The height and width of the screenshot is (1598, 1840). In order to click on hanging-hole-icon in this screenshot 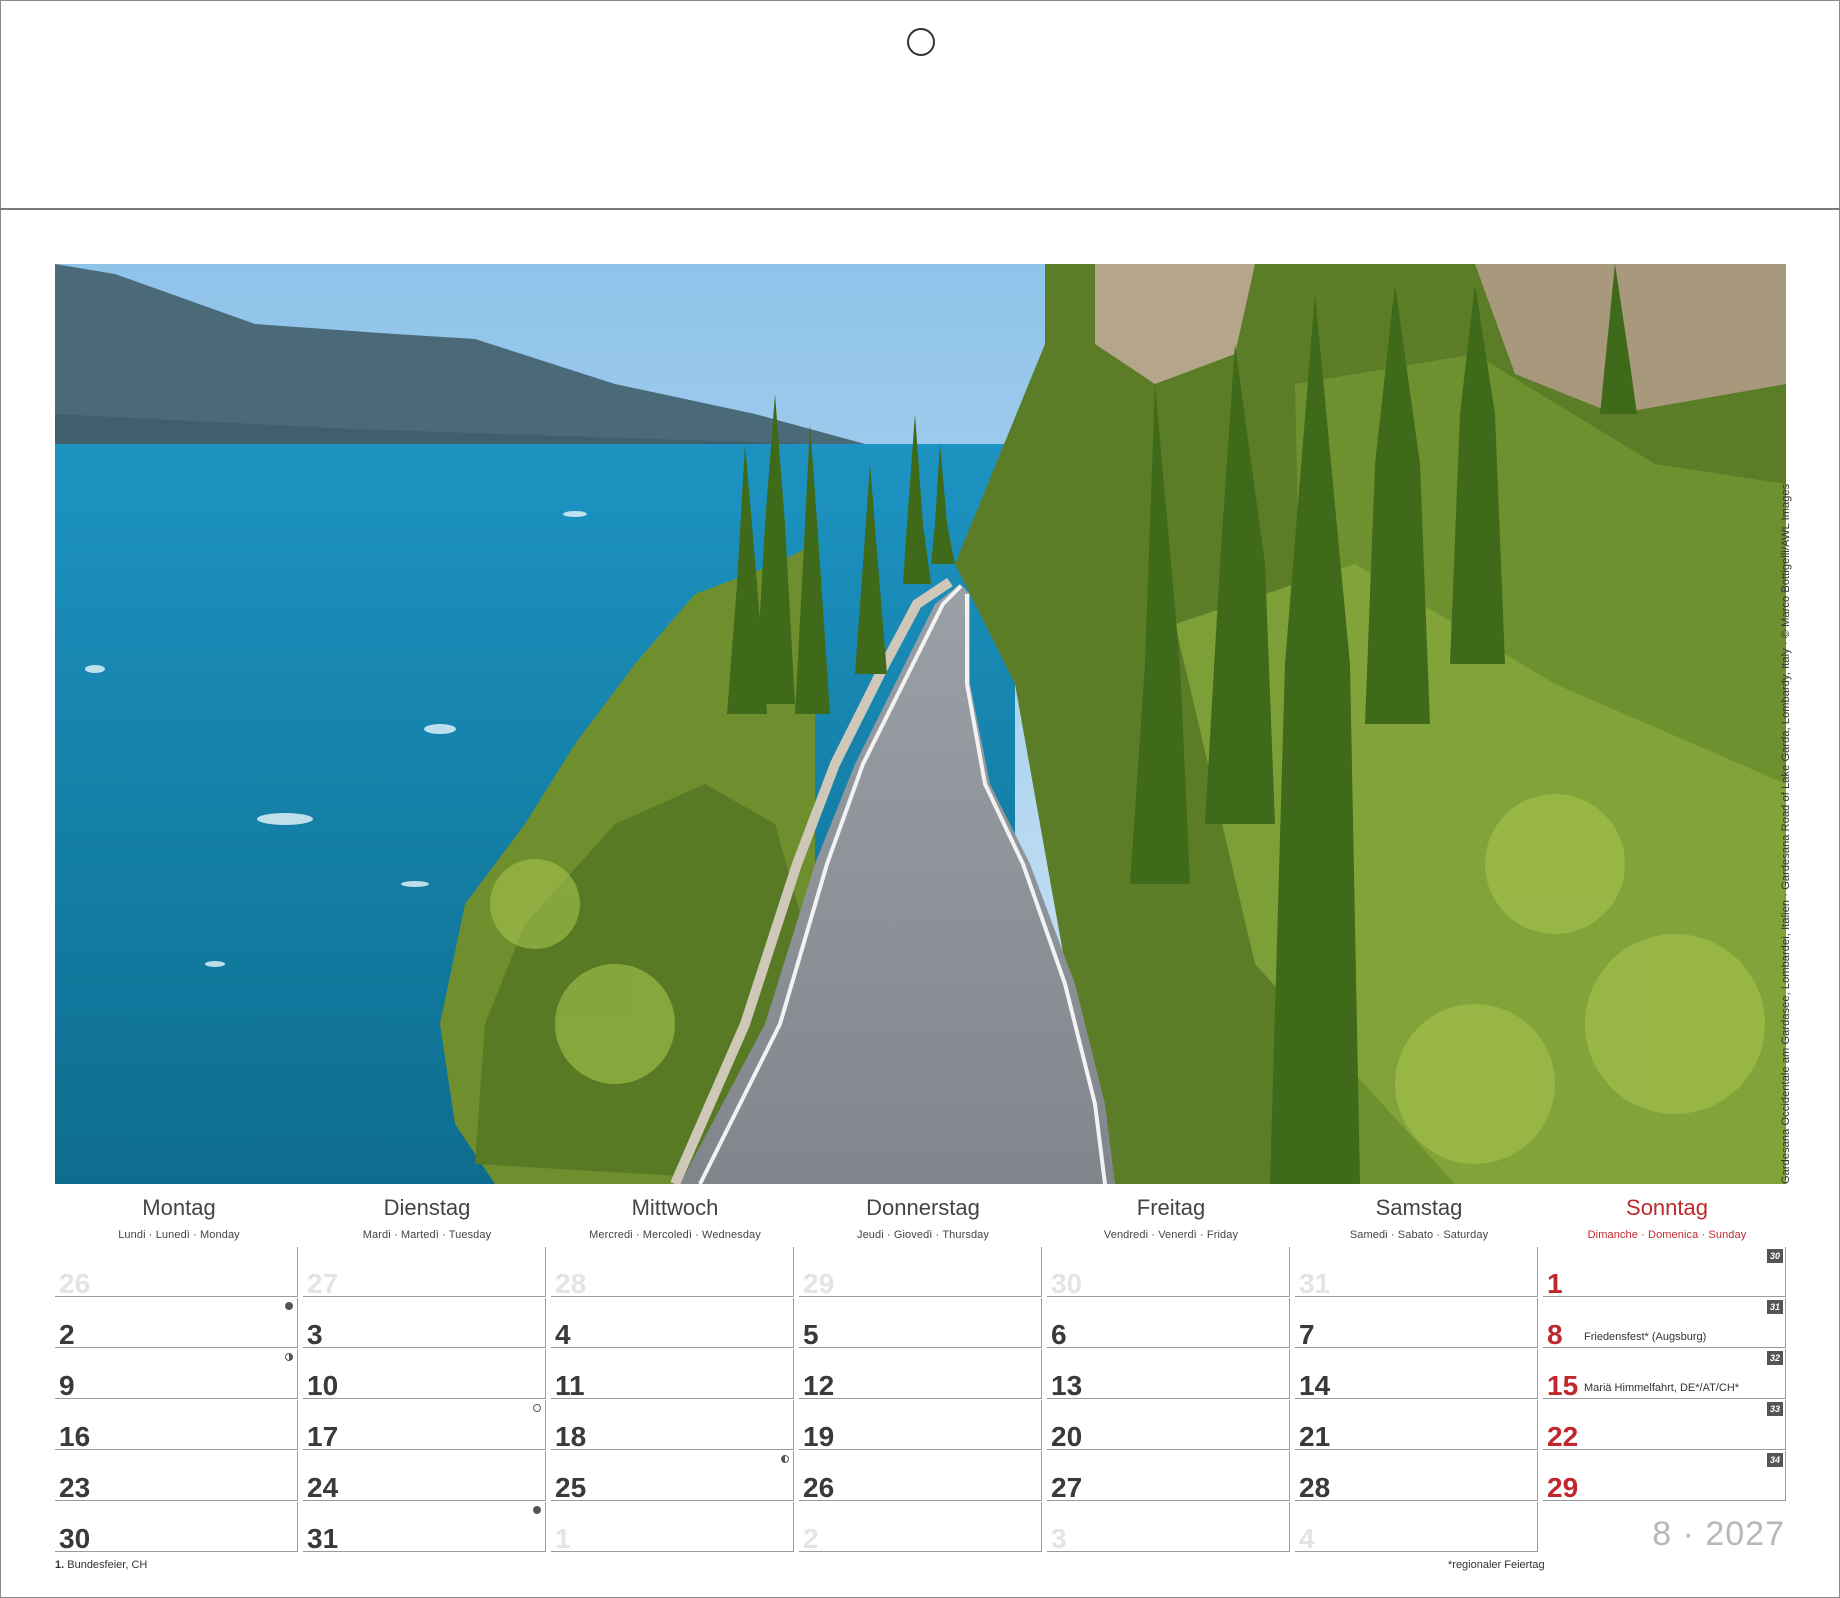, I will do `click(921, 42)`.